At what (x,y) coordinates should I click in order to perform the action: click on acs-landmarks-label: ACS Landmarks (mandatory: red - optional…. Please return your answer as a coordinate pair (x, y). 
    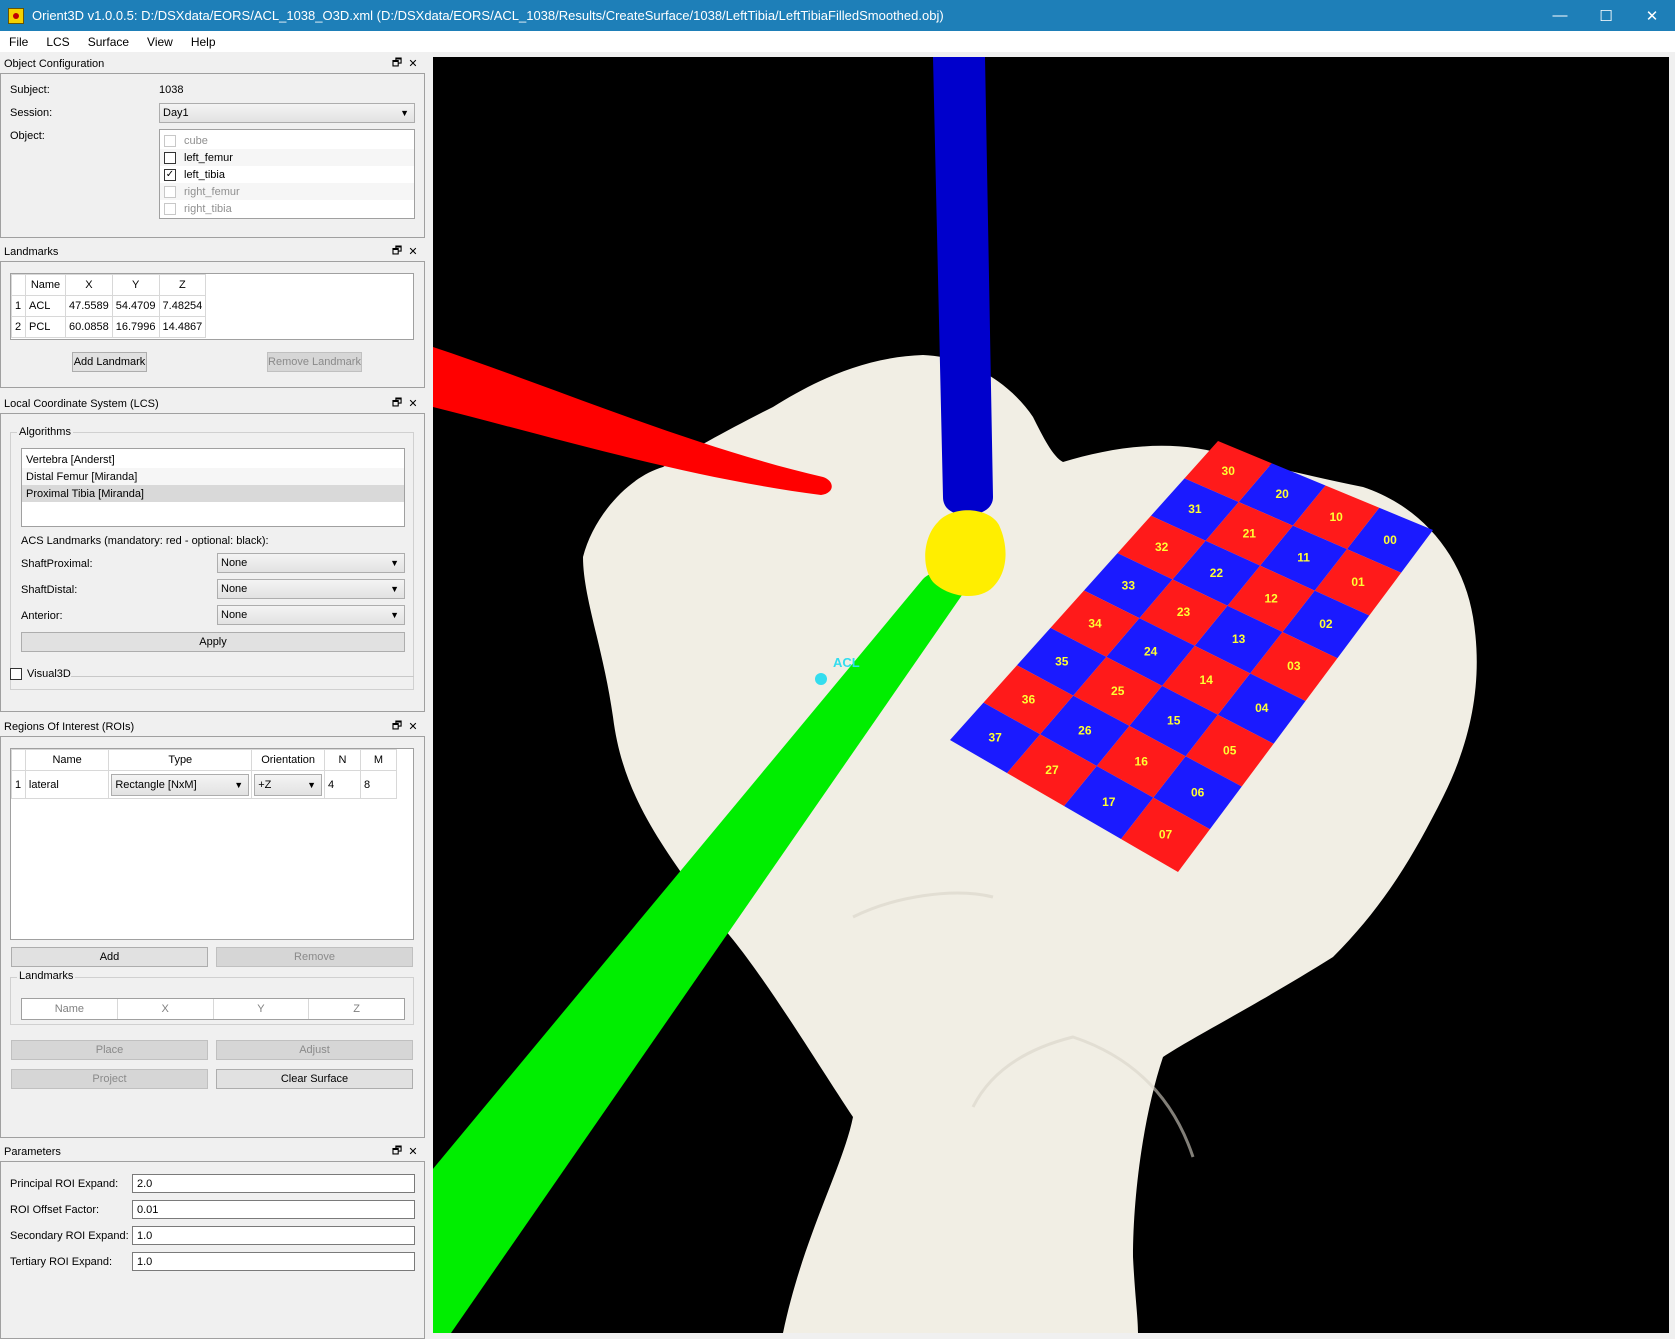
    Looking at the image, I should click on (145, 541).